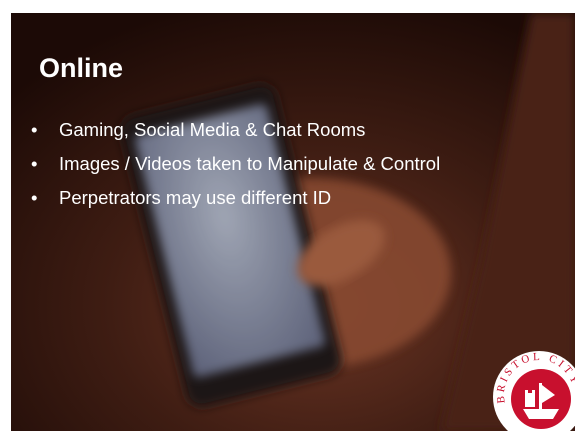 The height and width of the screenshot is (442, 586). I want to click on bullet-item: • Gaming, Social Media & Chat Rooms, so click(266, 129).